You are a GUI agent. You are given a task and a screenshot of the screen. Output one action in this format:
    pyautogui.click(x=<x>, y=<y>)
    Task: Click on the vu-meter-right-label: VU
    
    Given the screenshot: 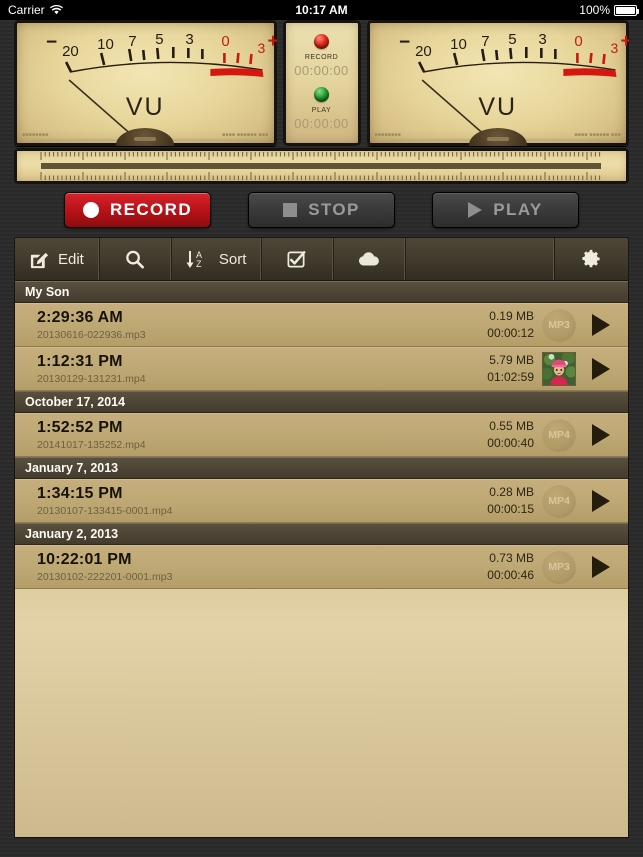 What is the action you would take?
    pyautogui.click(x=498, y=107)
    